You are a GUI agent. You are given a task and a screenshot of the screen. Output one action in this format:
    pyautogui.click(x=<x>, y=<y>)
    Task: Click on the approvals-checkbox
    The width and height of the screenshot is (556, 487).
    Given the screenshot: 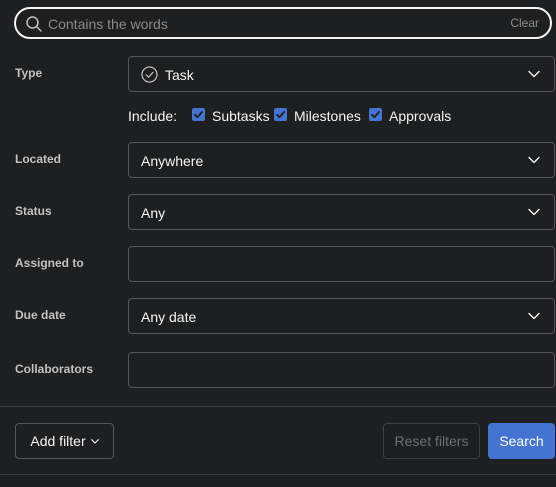 What is the action you would take?
    pyautogui.click(x=375, y=114)
    